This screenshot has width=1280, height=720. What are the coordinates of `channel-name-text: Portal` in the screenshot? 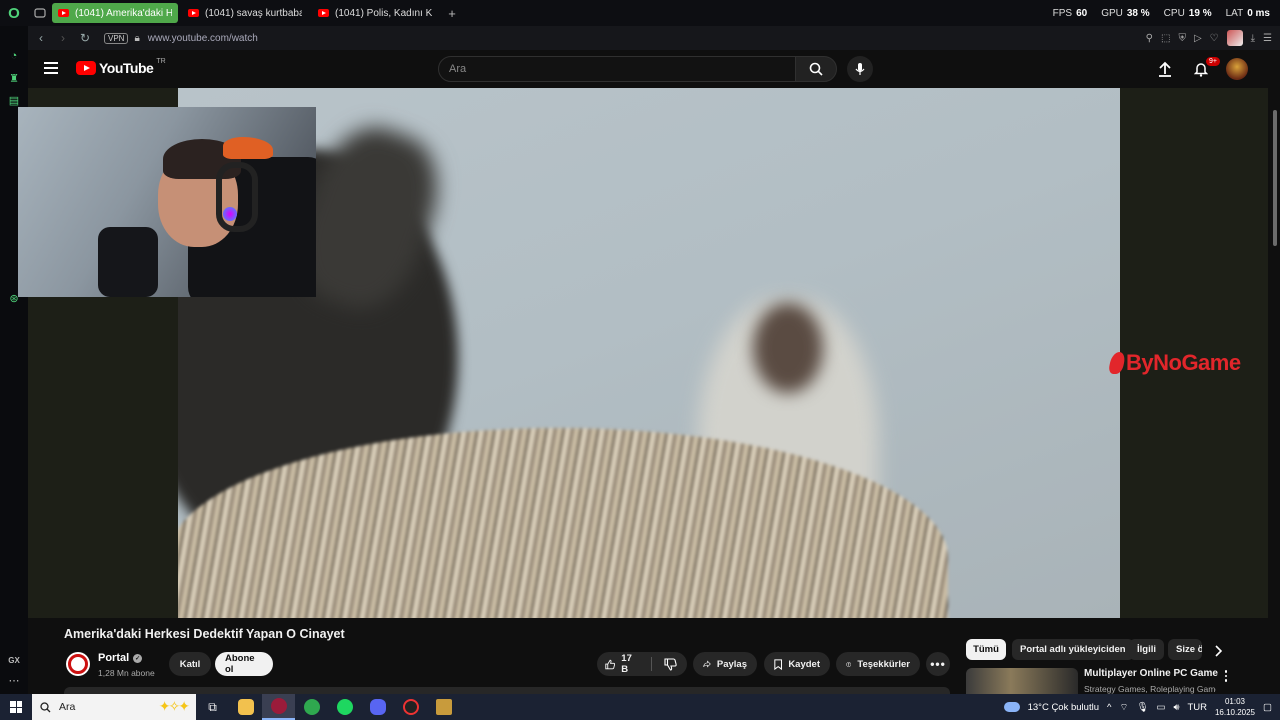 It's located at (114, 658).